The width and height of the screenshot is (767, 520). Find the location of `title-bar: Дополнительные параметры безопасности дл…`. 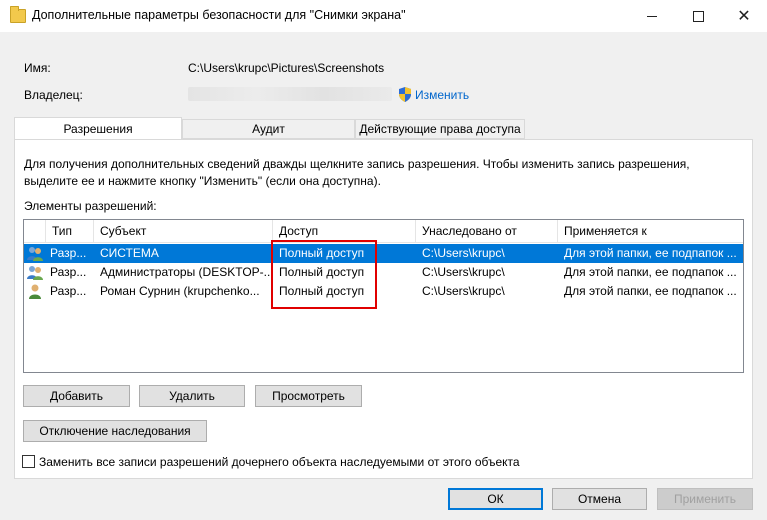

title-bar: Дополнительные параметры безопасности дл… is located at coordinates (383, 16).